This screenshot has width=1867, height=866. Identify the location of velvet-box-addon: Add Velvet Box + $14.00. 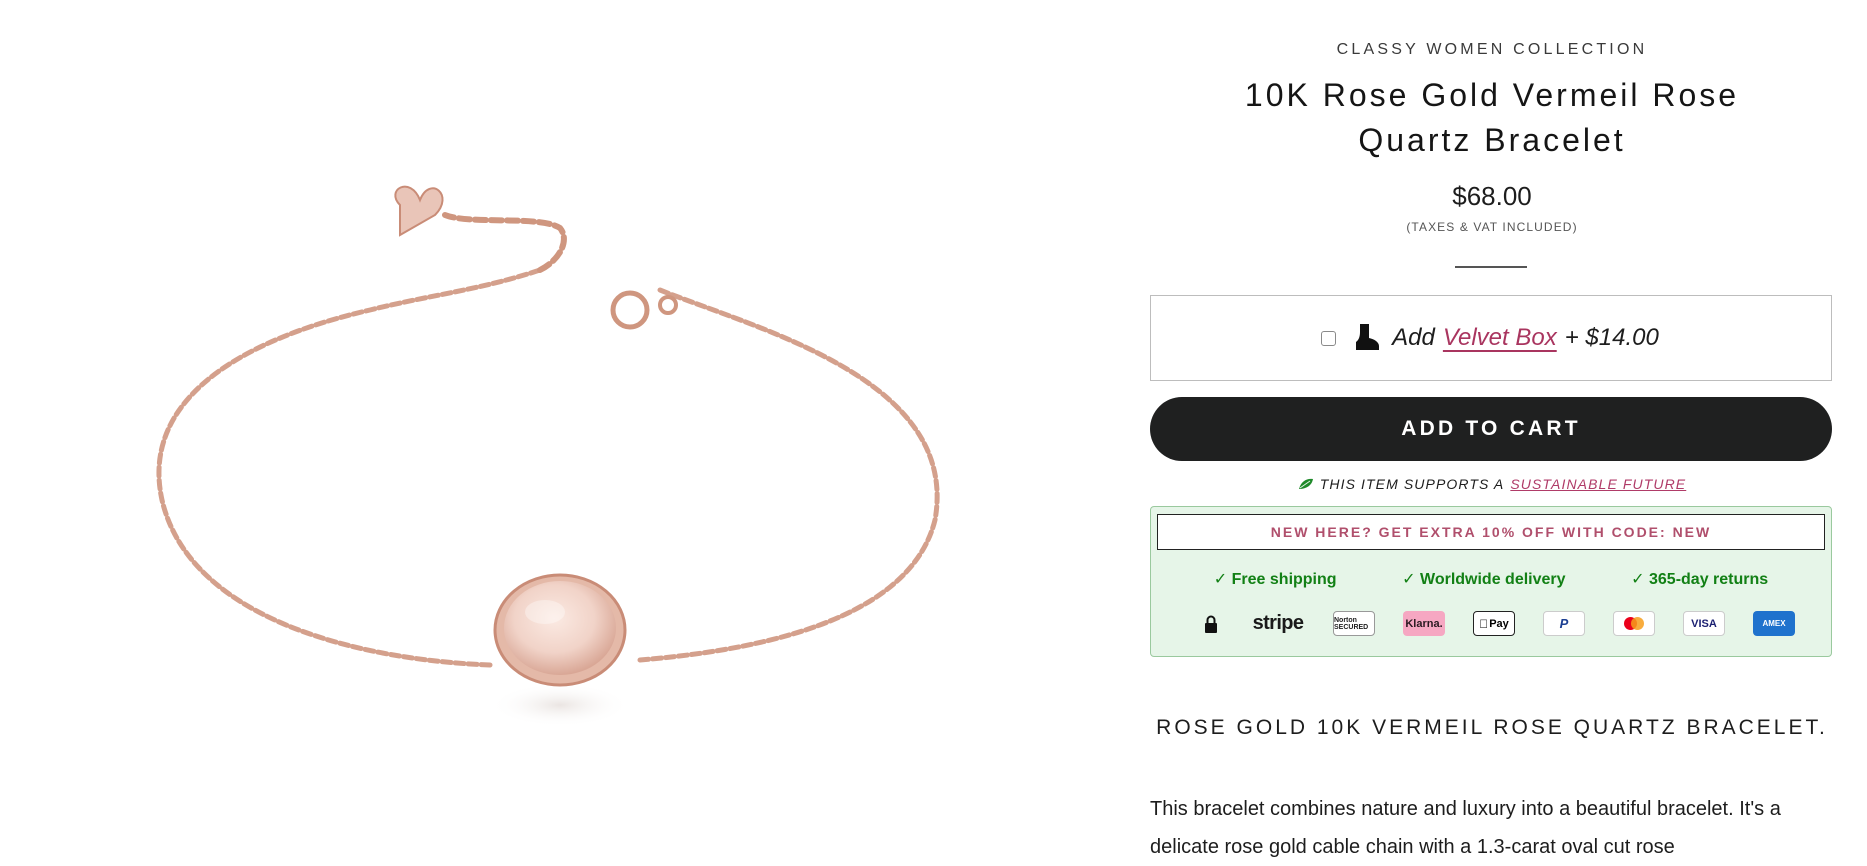
(1491, 338).